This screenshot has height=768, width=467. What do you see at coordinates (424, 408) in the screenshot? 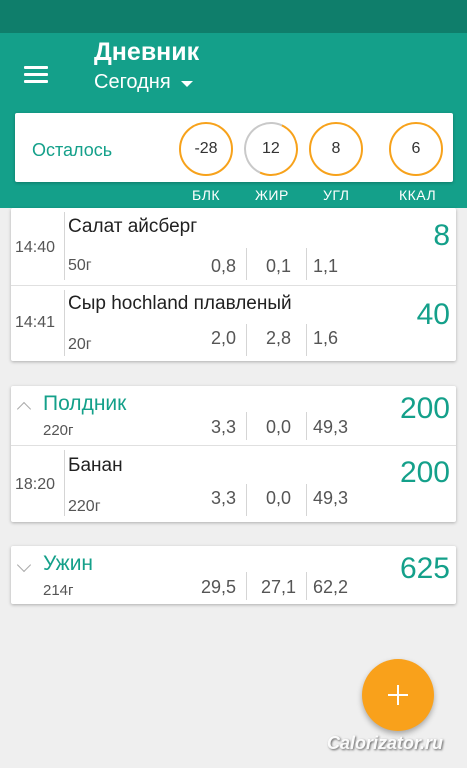
I see `meal-kcal: 200` at bounding box center [424, 408].